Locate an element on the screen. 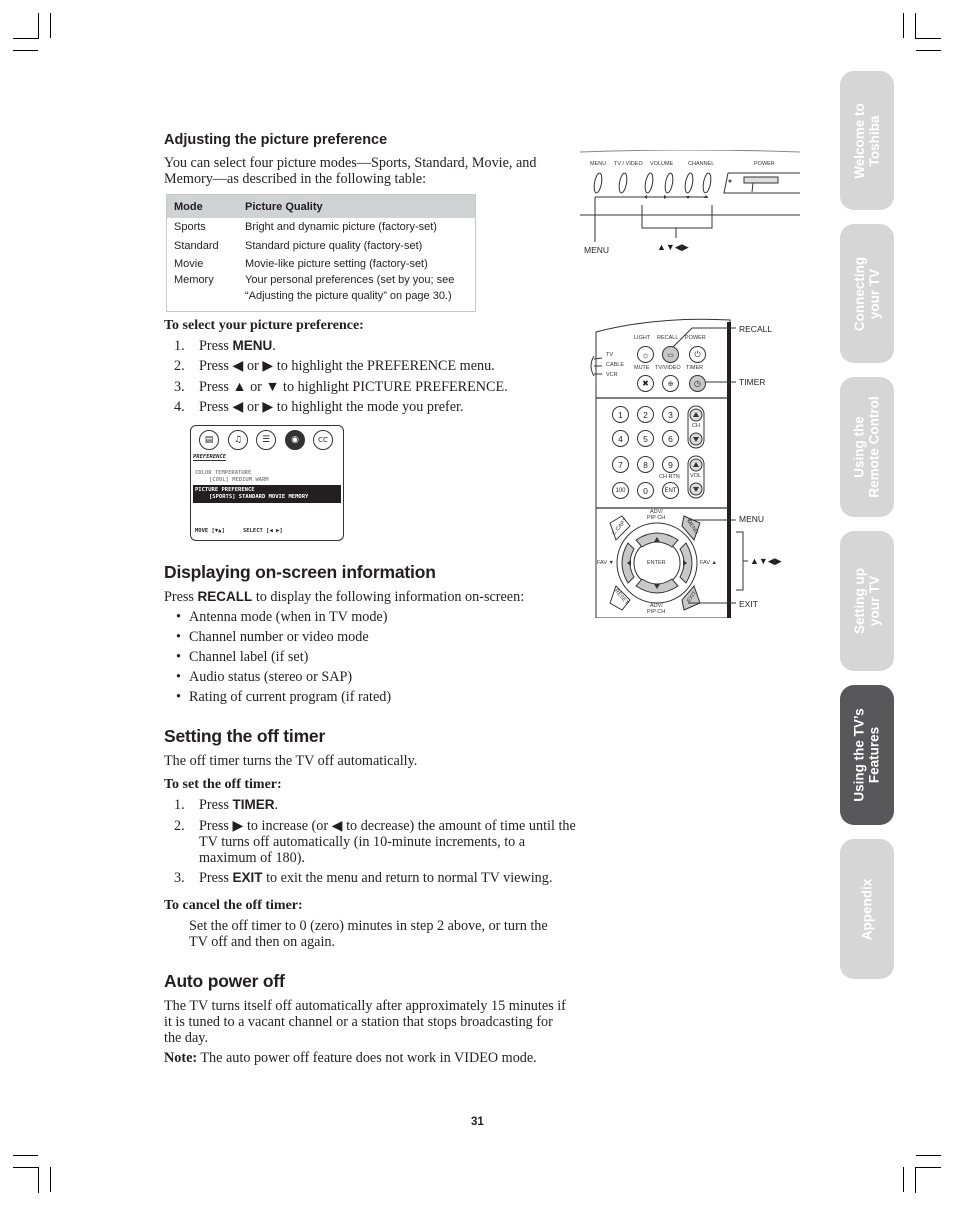 The width and height of the screenshot is (954, 1206). bullet-text: Channel label (if set) is located at coordinates (249, 657).